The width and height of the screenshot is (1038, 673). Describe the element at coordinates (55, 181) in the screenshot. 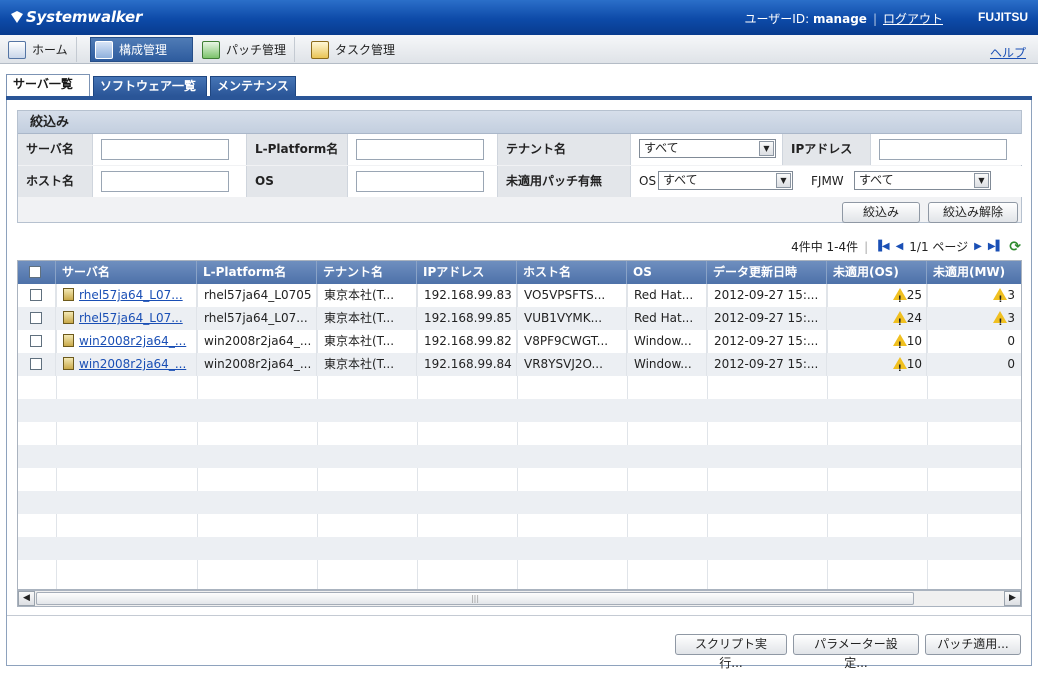

I see `host-name-label: ホスト名` at that location.